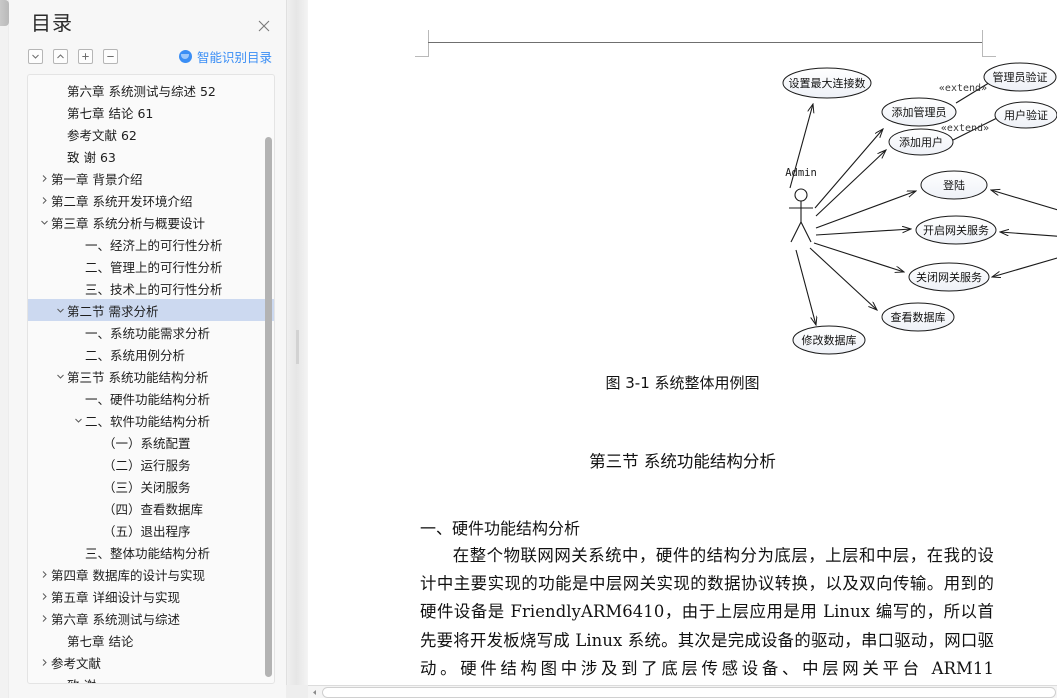 The height and width of the screenshot is (698, 1057). I want to click on outline-item: 参考文献, so click(151, 662).